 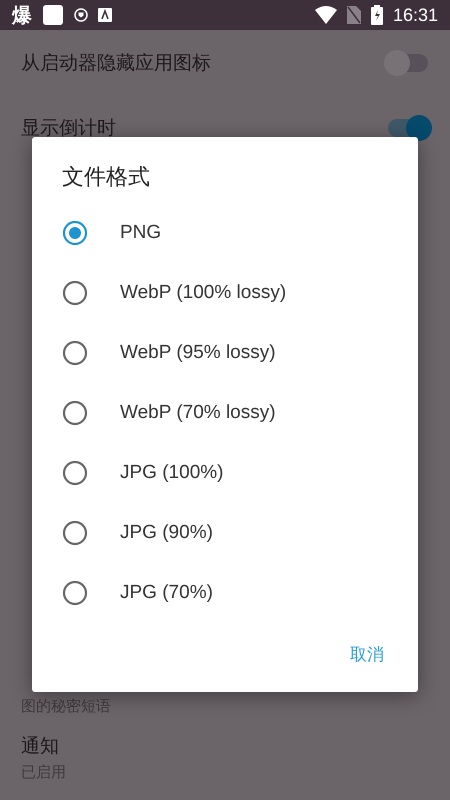 I want to click on setting-title: 从启动器隐藏应用图标, so click(x=116, y=63).